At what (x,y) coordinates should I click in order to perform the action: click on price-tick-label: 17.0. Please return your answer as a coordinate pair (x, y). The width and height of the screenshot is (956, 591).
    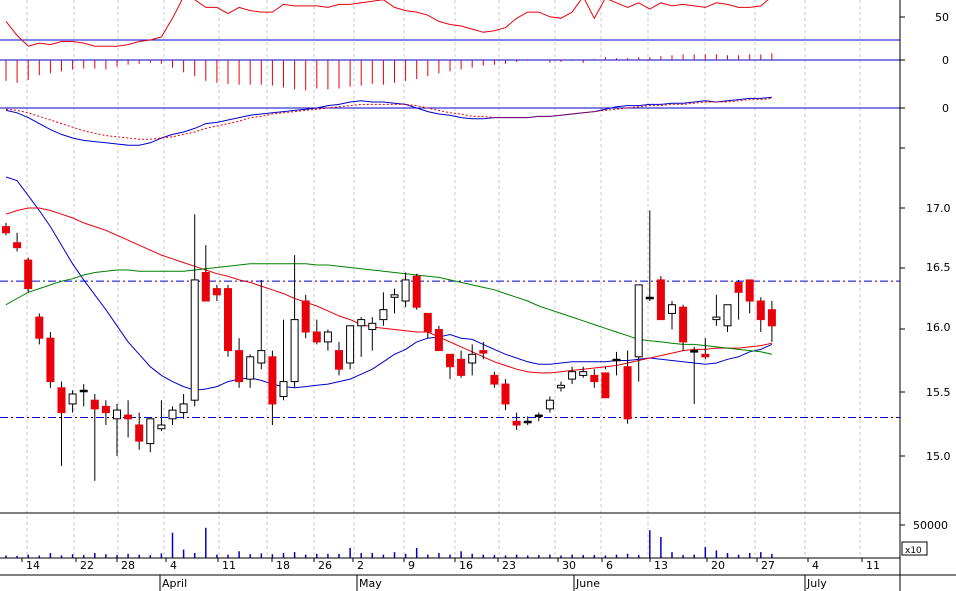
    Looking at the image, I should click on (938, 208).